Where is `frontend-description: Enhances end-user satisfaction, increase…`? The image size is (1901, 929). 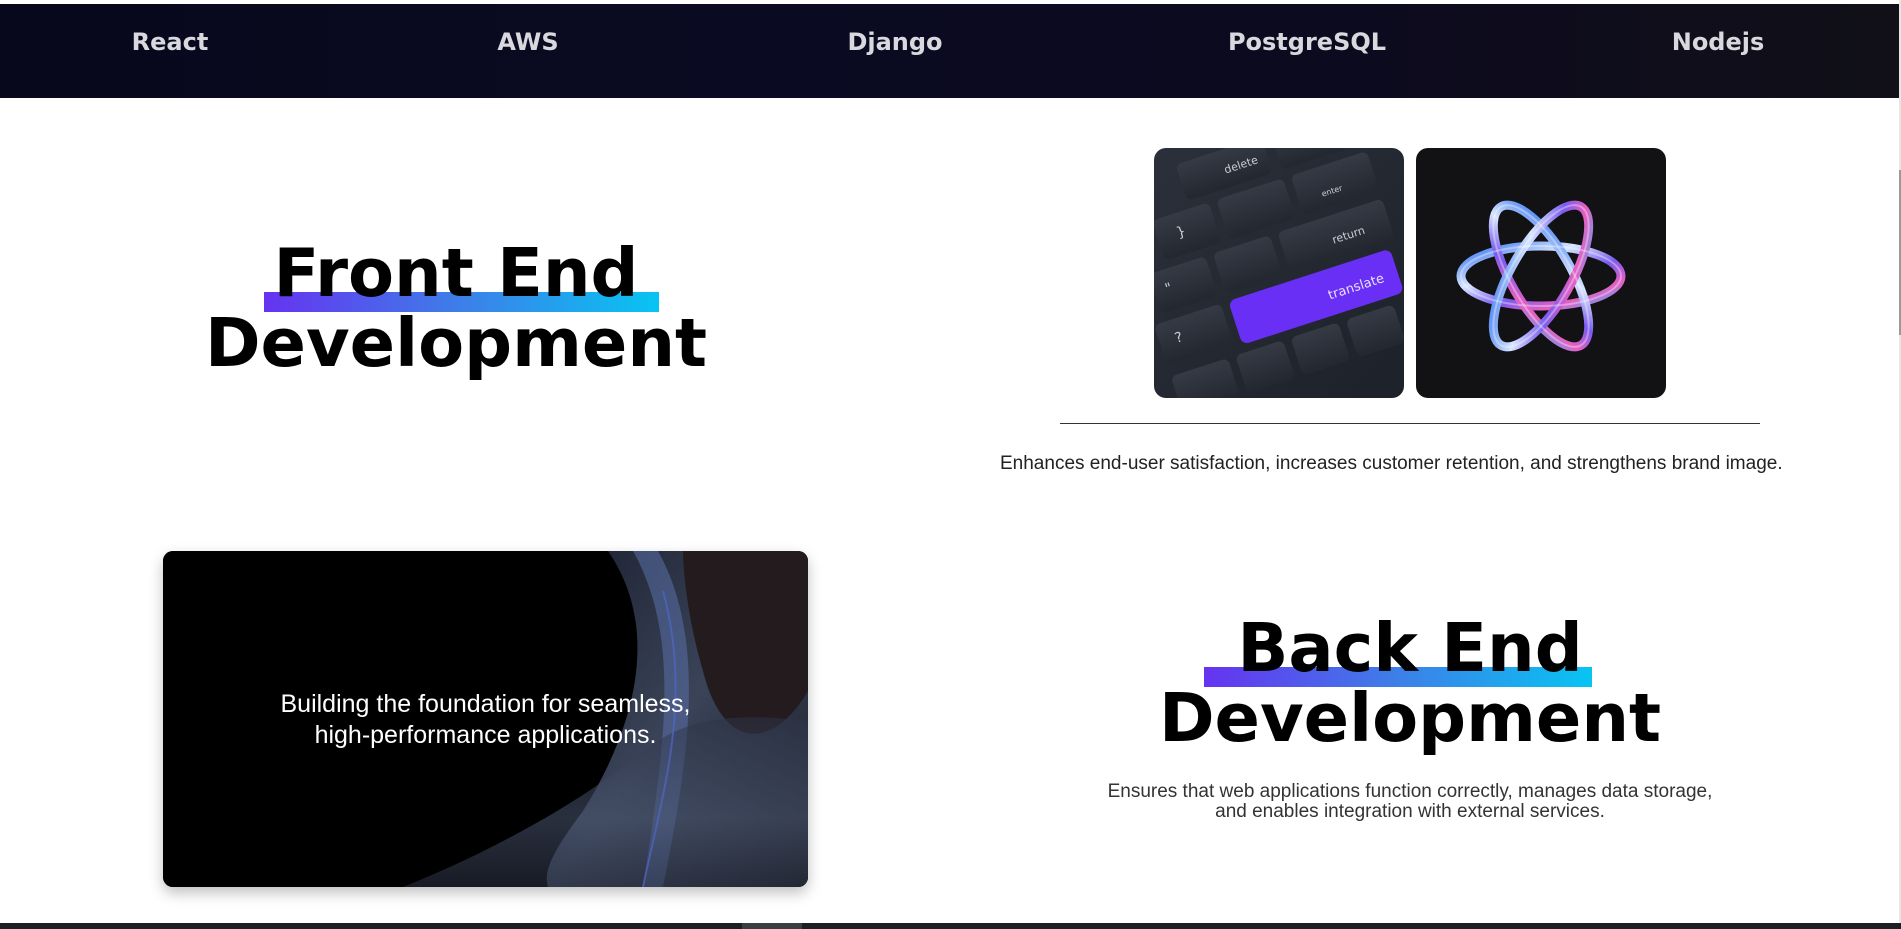
frontend-description: Enhances end-user satisfaction, increase… is located at coordinates (1391, 463).